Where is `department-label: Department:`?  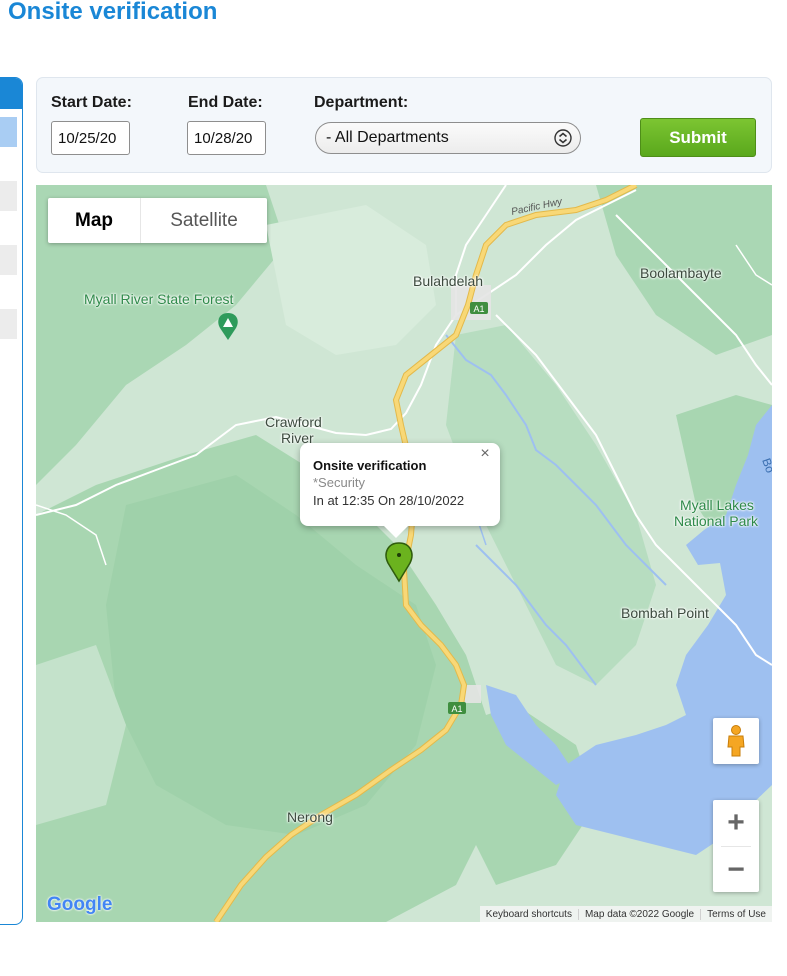
department-label: Department: is located at coordinates (361, 102).